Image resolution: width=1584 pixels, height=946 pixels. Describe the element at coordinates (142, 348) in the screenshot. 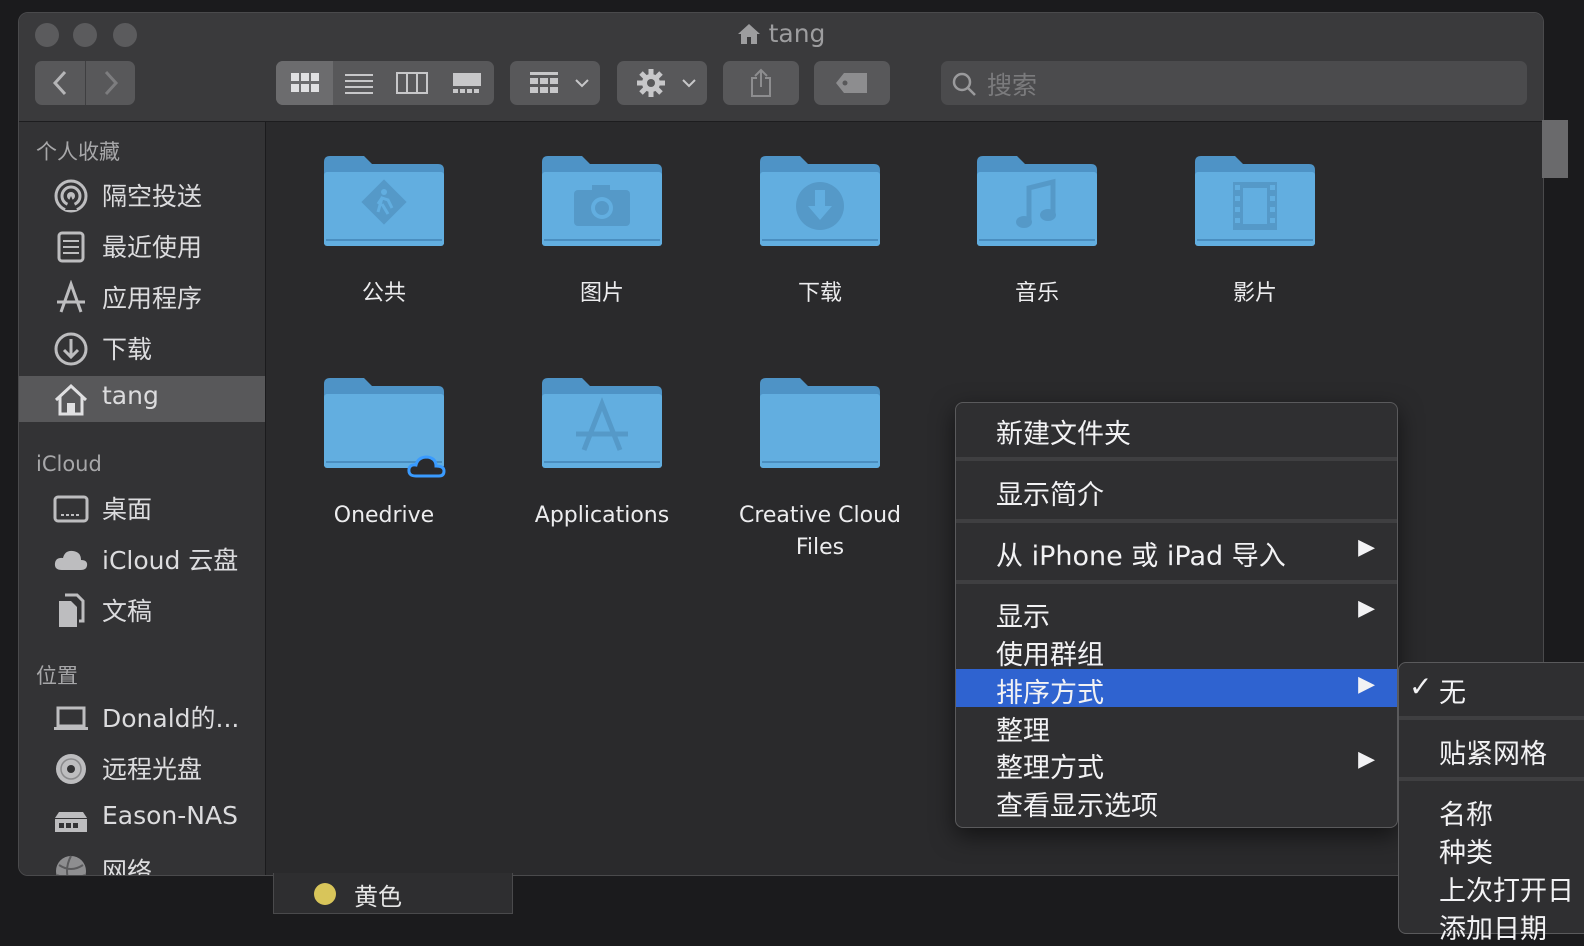

I see `sidebar-item-downloads: 下载` at that location.